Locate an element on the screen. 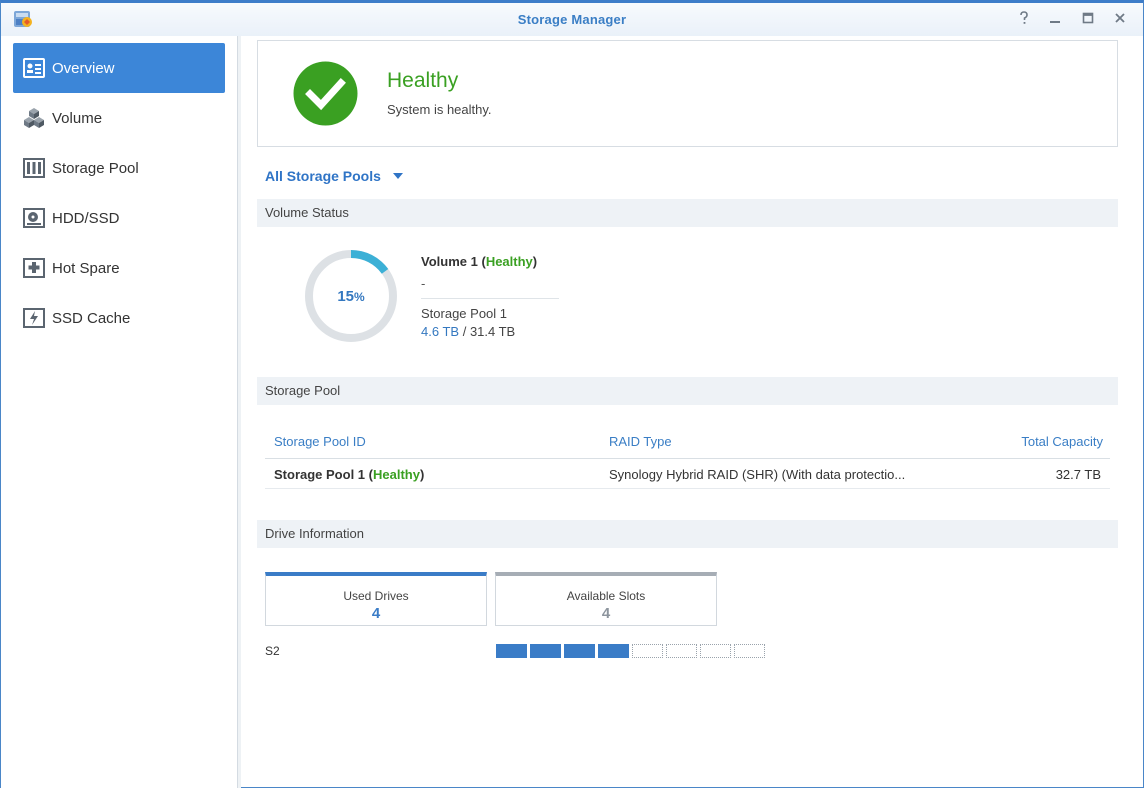 The height and width of the screenshot is (788, 1144). minimize-button is located at coordinates (1055, 18).